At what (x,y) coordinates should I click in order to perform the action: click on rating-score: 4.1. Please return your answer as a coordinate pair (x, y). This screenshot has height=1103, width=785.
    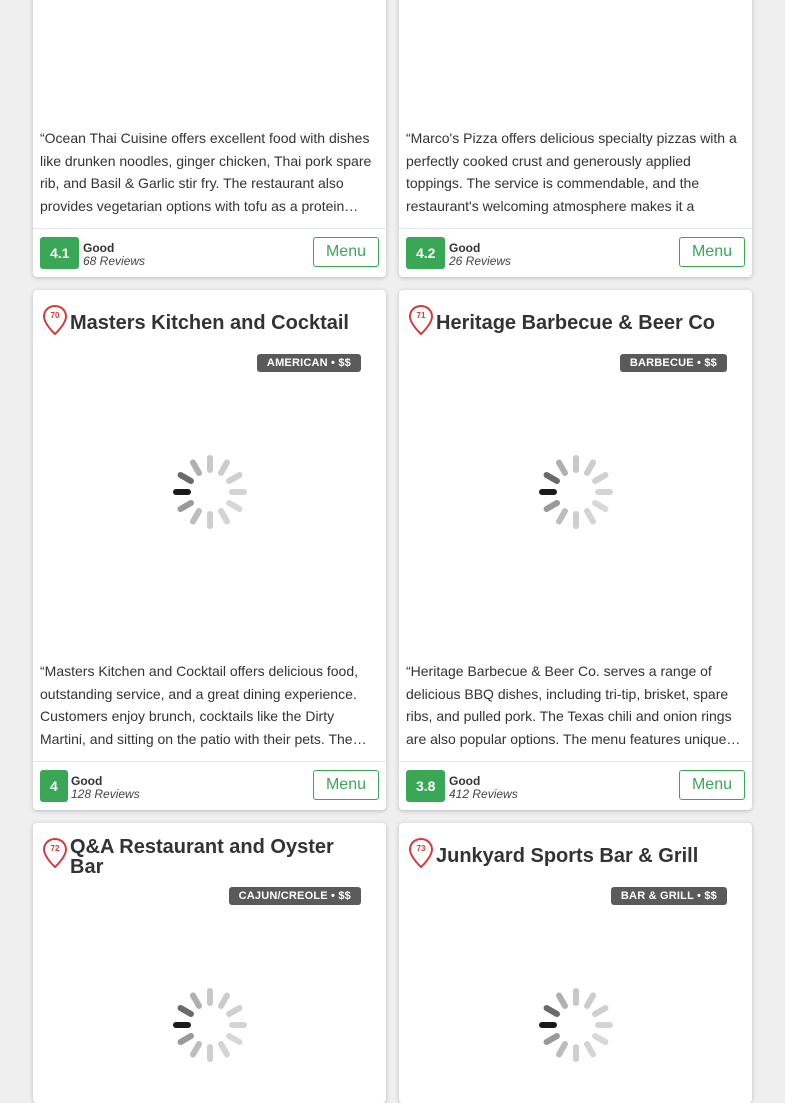
    Looking at the image, I should click on (60, 253).